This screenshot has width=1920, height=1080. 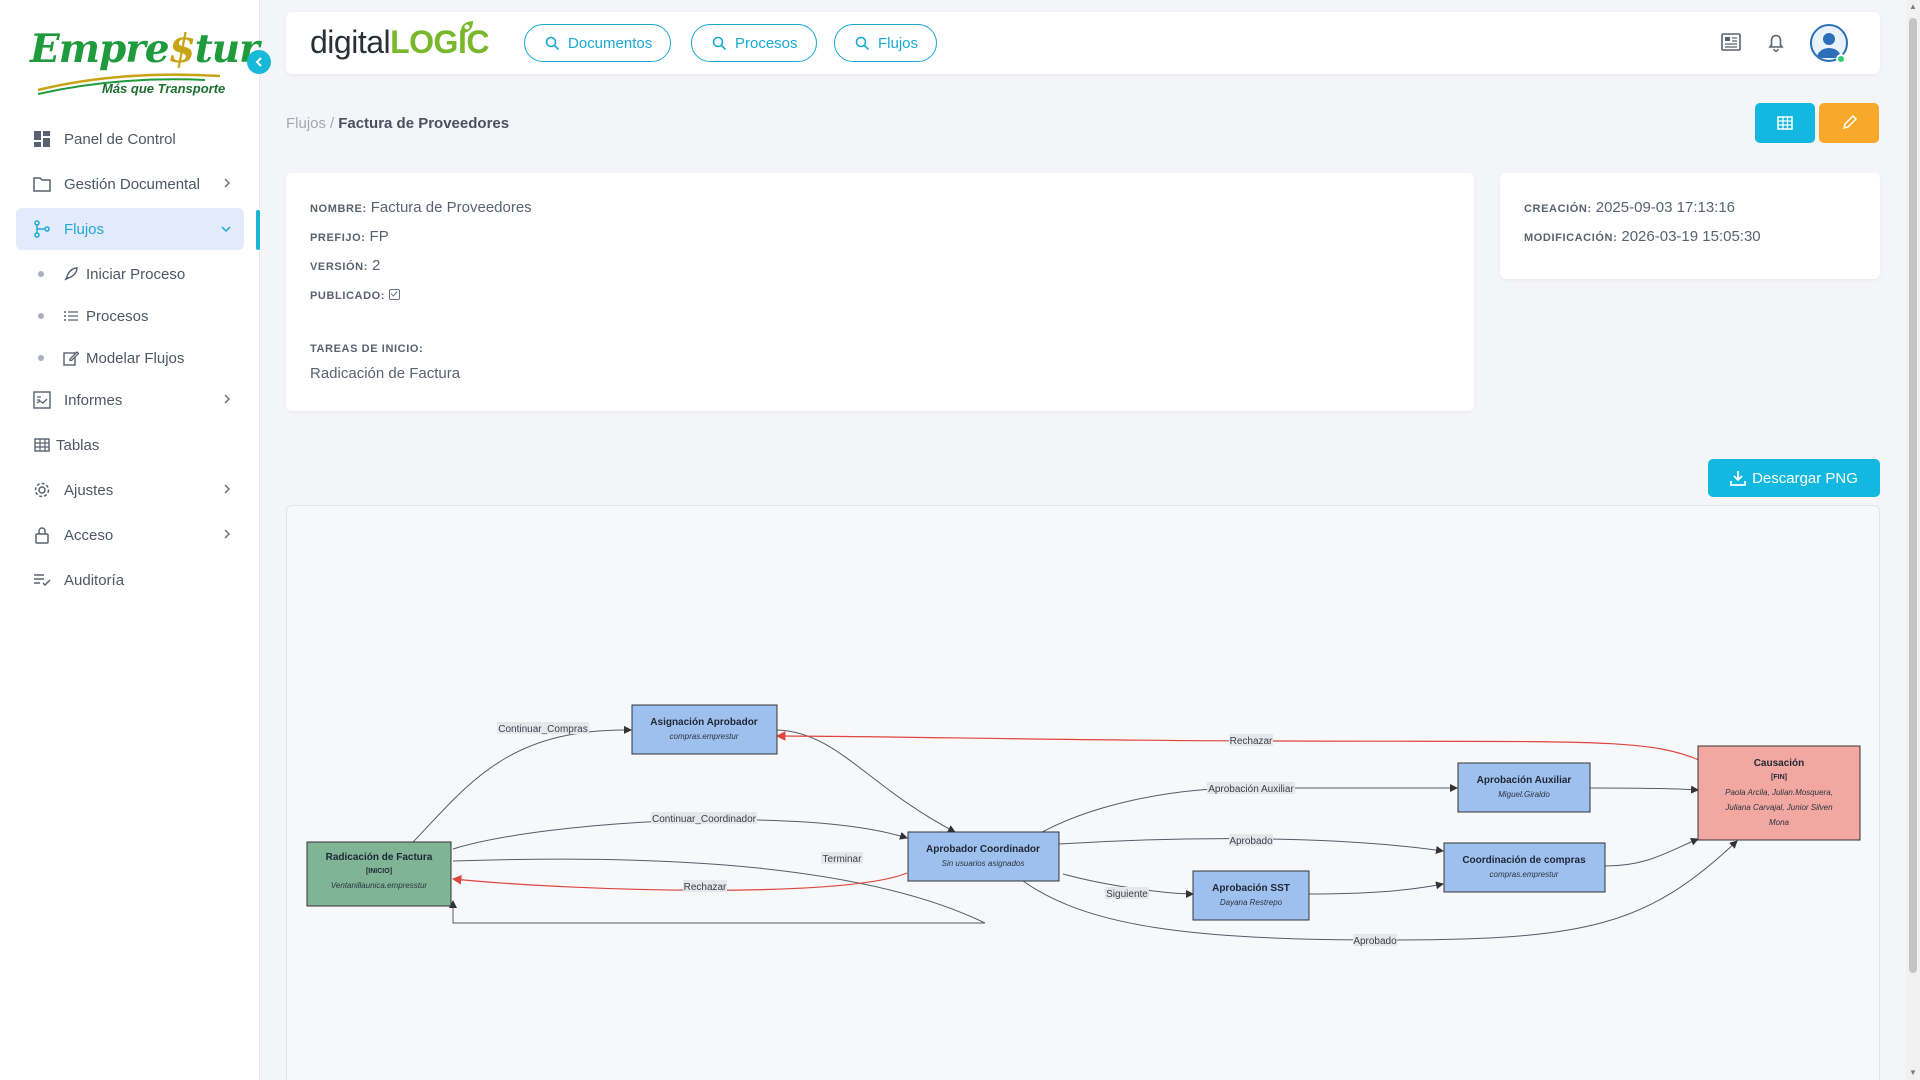 I want to click on sidebar-item-gestion-documental: Gestión Documental, so click(x=130, y=184).